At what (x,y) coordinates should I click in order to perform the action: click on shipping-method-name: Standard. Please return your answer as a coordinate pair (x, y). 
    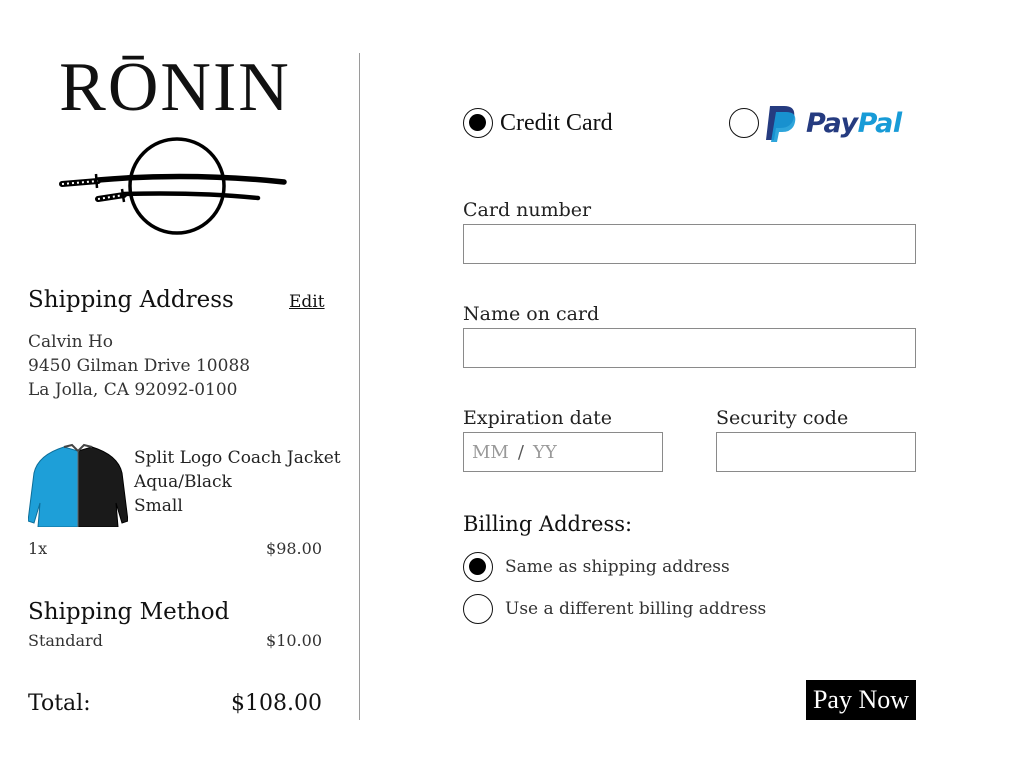
    Looking at the image, I should click on (65, 640).